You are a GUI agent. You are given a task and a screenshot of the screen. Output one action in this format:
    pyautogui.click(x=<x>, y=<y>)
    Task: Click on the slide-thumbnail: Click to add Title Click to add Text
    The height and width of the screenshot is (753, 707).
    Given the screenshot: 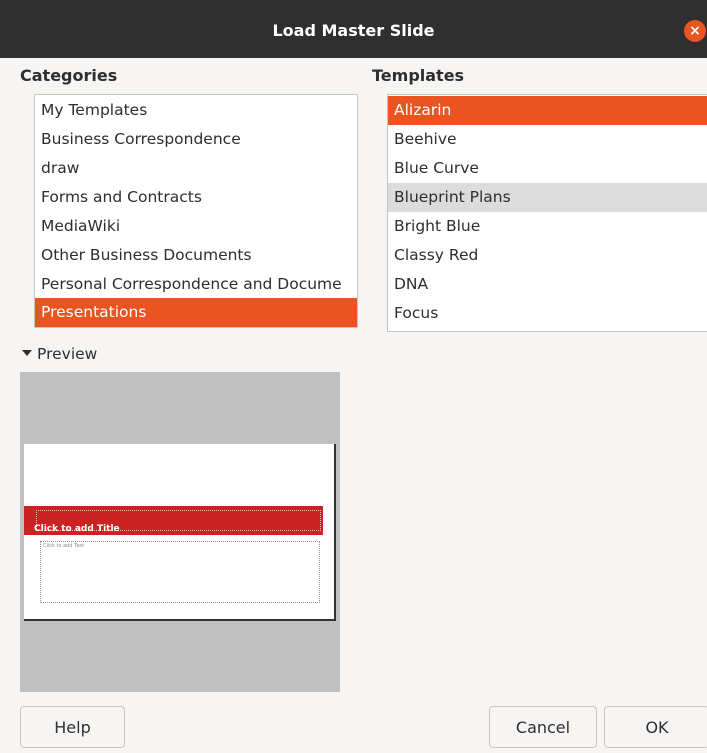 What is the action you would take?
    pyautogui.click(x=180, y=532)
    